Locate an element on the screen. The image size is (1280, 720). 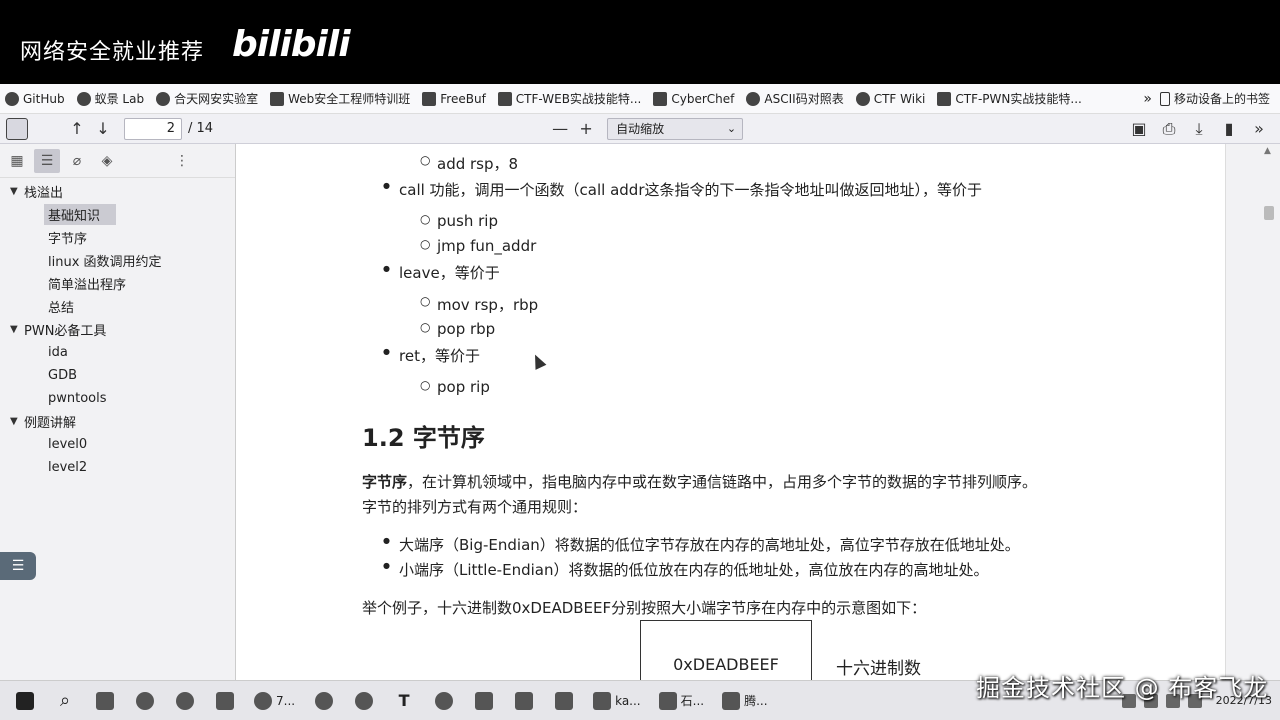
tools-button: » is located at coordinates (1259, 129).